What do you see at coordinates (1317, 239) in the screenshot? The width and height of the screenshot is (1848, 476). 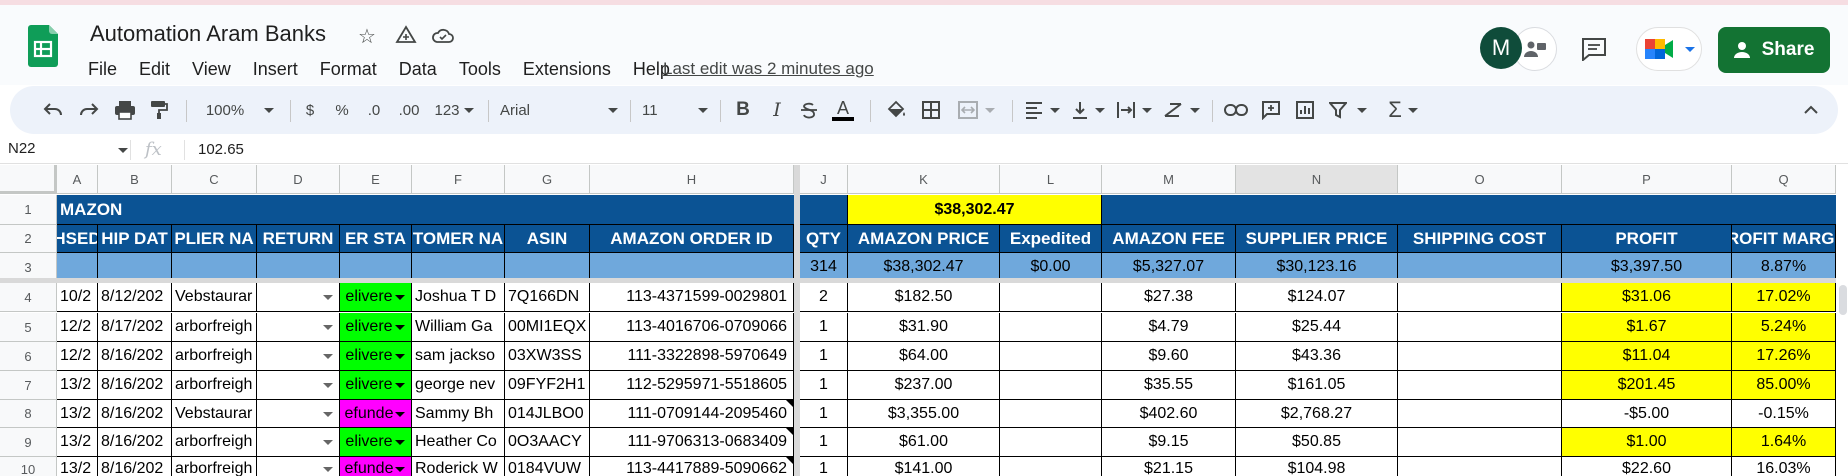 I see `column-title-n: SUPPLIER PRICE` at bounding box center [1317, 239].